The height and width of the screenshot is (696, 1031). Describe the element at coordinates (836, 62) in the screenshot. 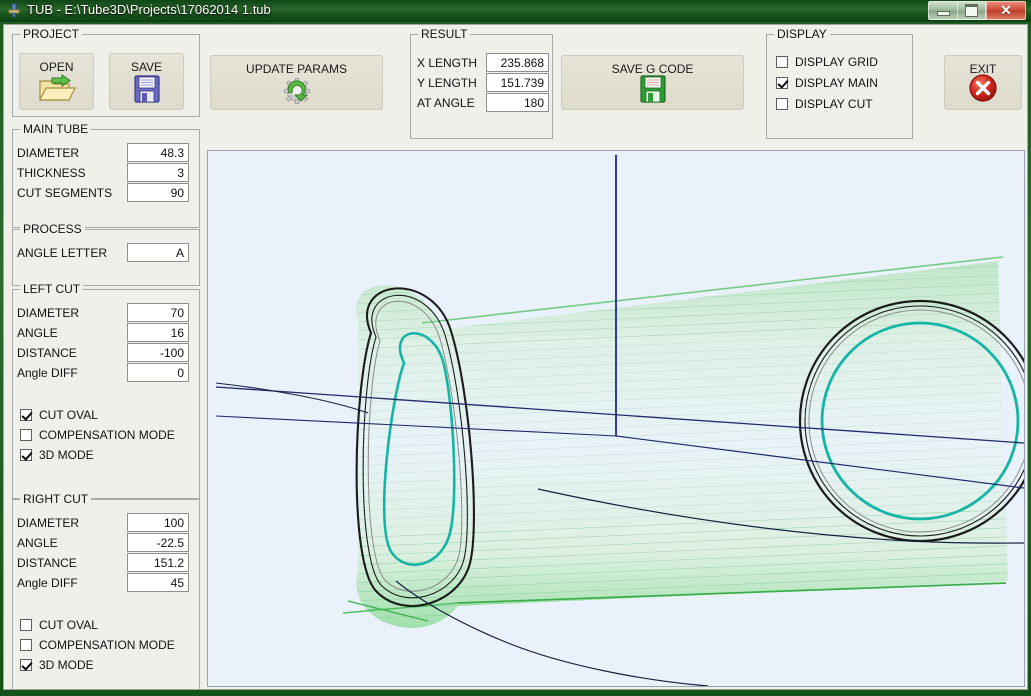

I see `display-grid-label: DISPLAY GRID` at that location.